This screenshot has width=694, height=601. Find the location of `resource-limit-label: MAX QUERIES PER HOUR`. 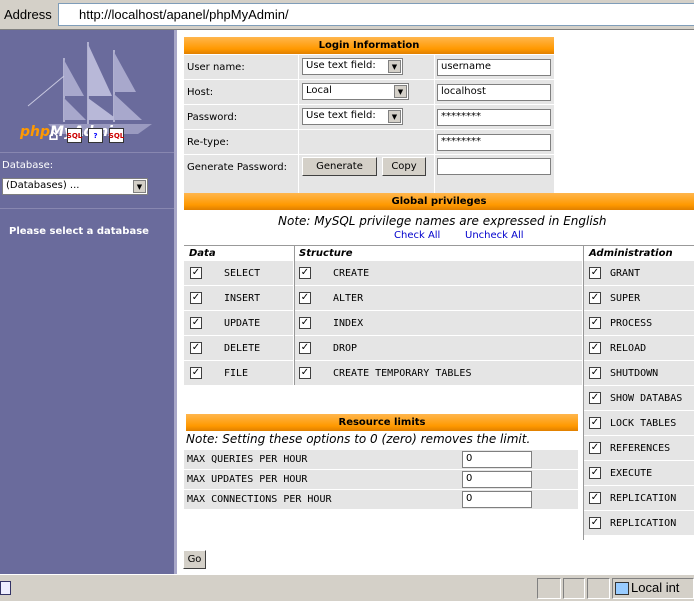

resource-limit-label: MAX QUERIES PER HOUR is located at coordinates (247, 459).